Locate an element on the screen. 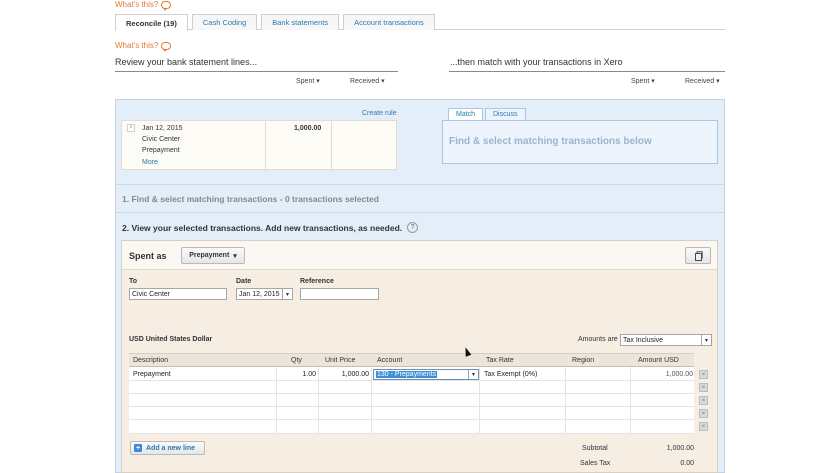 The image size is (840, 473). reference-label: Reference is located at coordinates (317, 281).